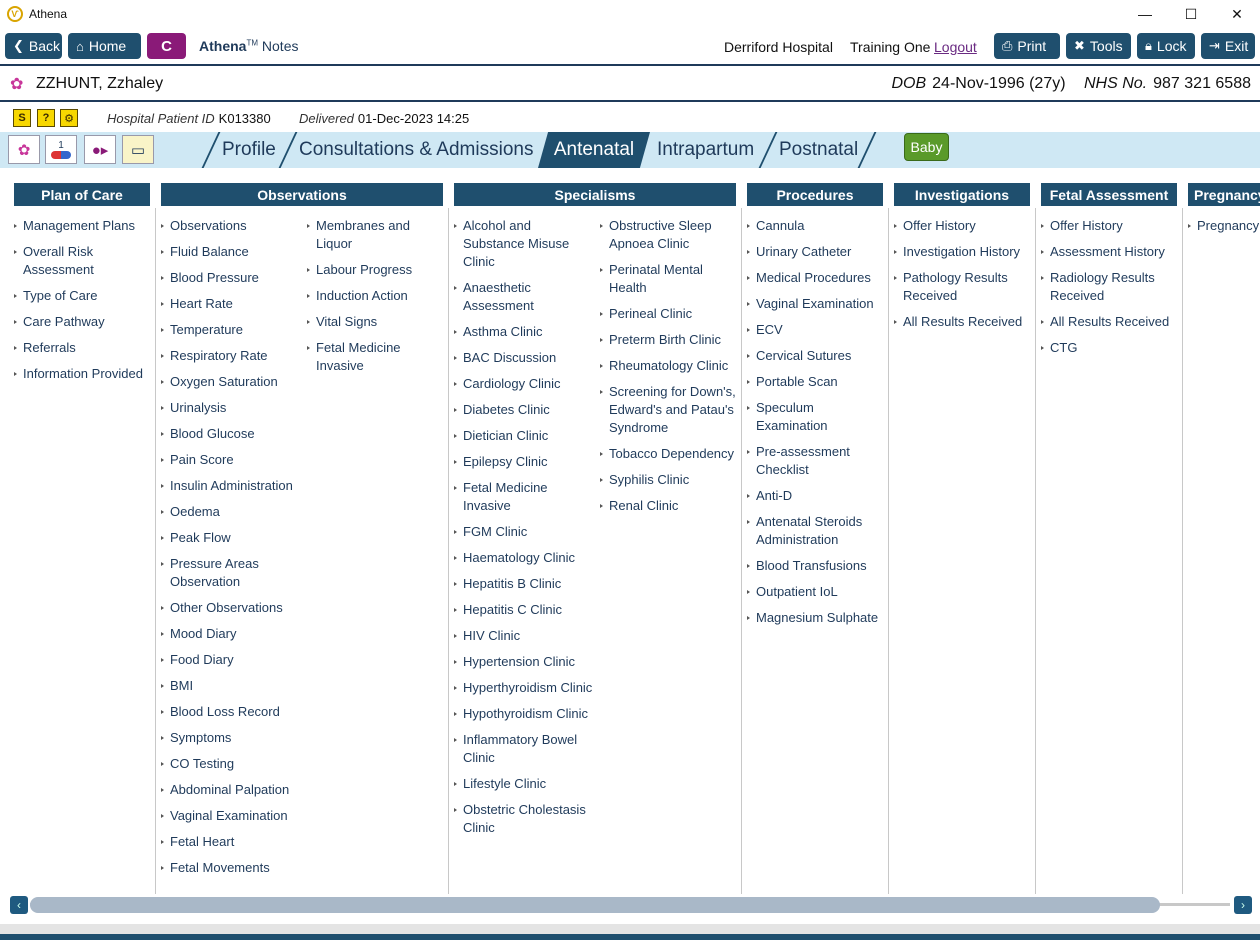 The width and height of the screenshot is (1260, 940). What do you see at coordinates (524, 584) in the screenshot?
I see `menu-link: Hepatitis B Clinic` at bounding box center [524, 584].